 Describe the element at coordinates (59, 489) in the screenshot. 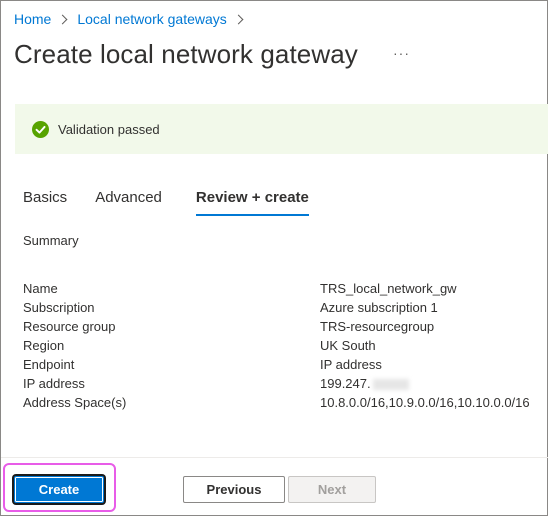

I see `create-button: Create` at that location.